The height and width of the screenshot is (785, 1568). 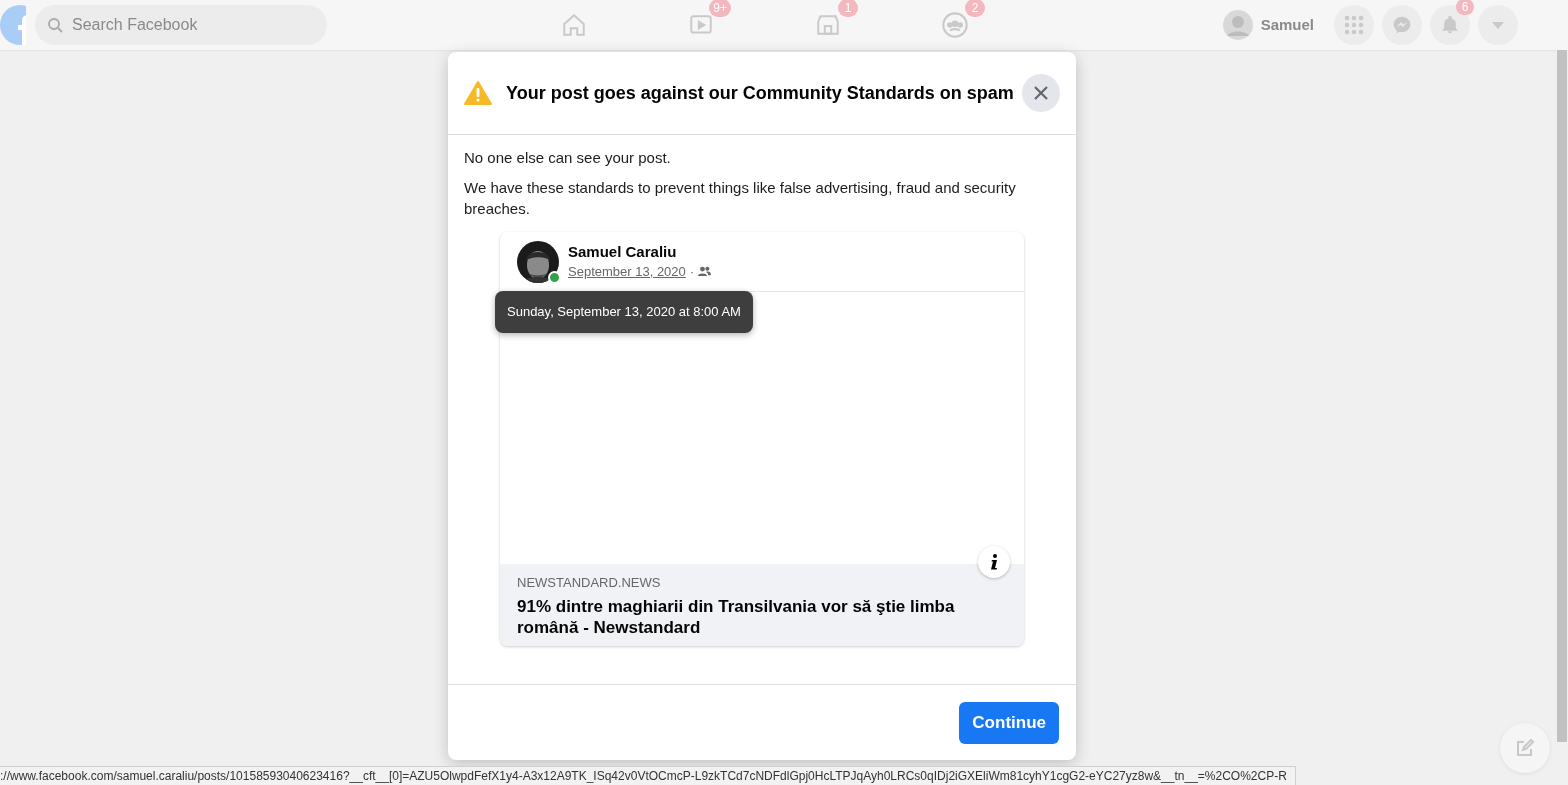 I want to click on dialog-text: No one else can see your post., so click(x=568, y=158).